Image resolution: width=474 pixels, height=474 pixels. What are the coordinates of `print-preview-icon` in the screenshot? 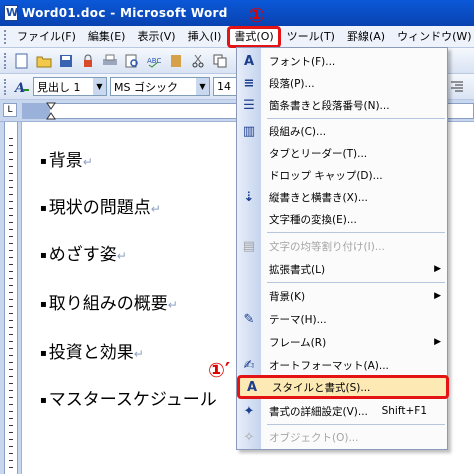 It's located at (132, 61).